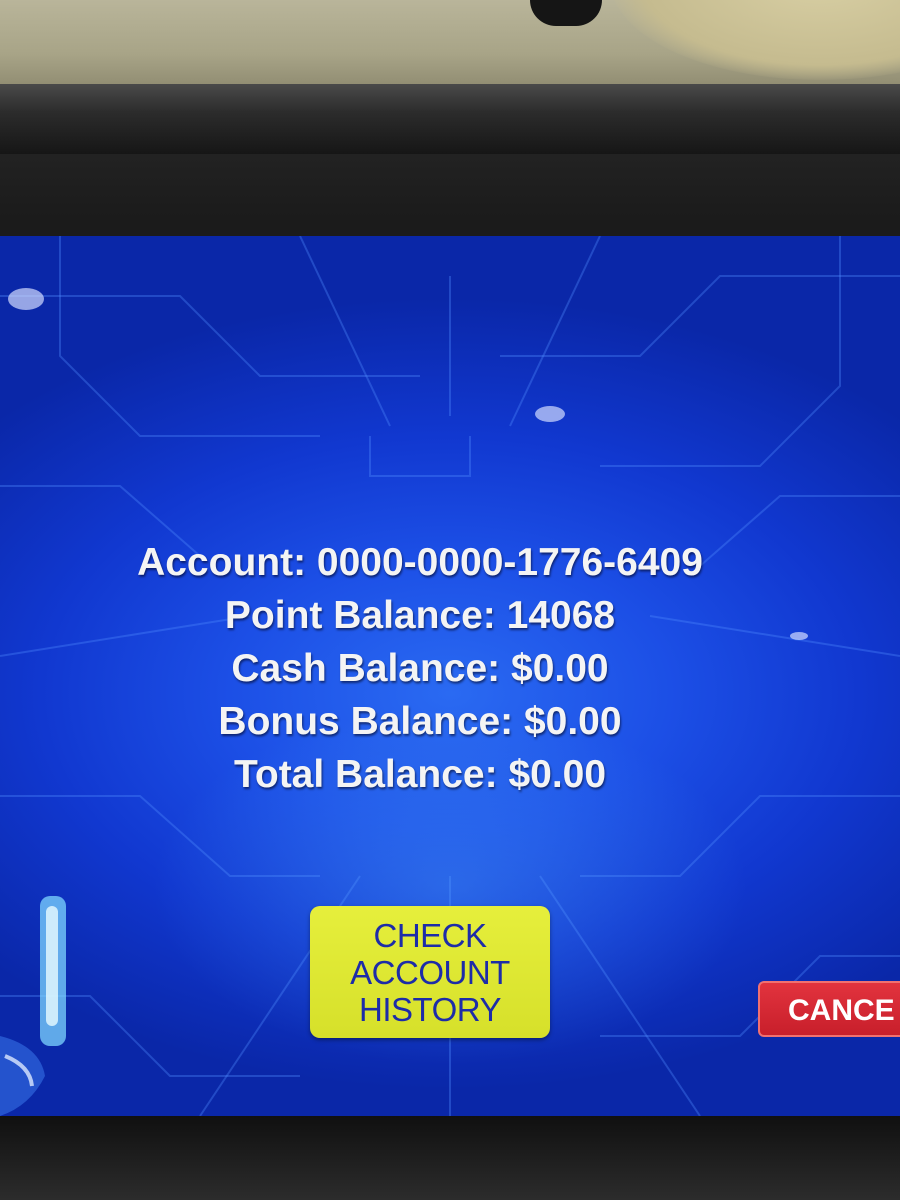 The height and width of the screenshot is (1200, 900). What do you see at coordinates (420, 615) in the screenshot?
I see `point-balance: Point Balance: 14068` at bounding box center [420, 615].